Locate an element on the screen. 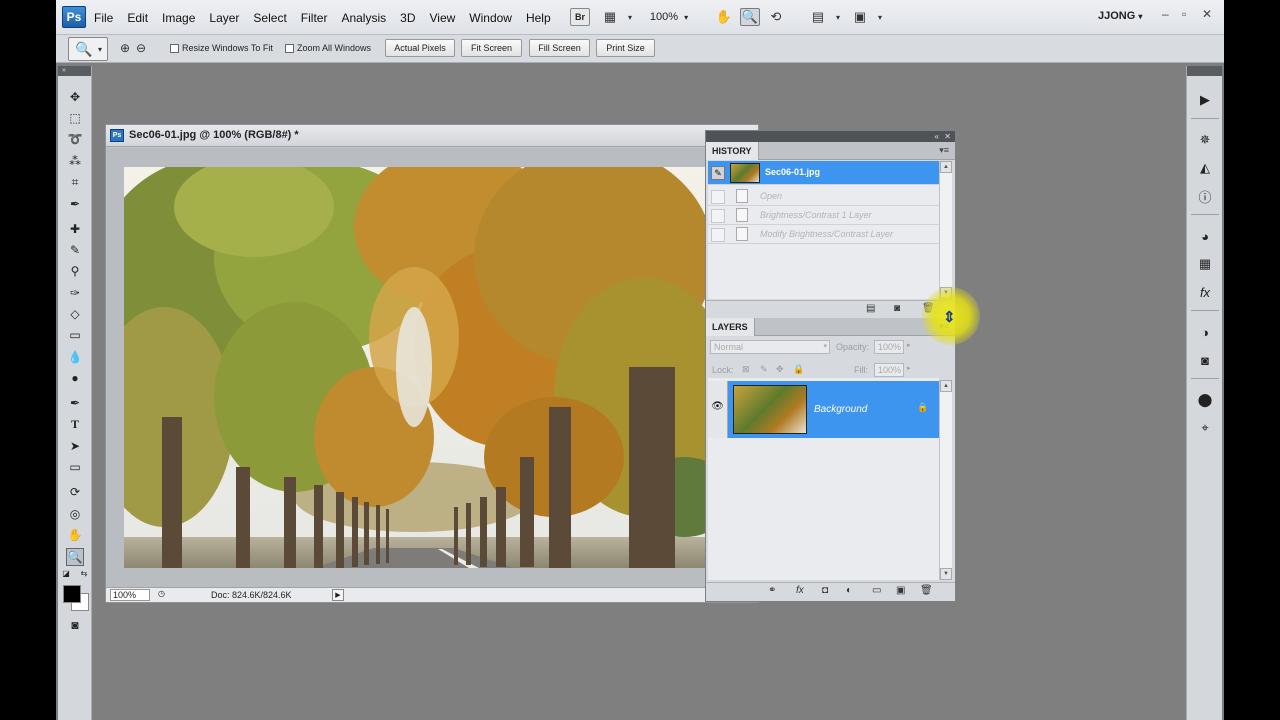  menu-layer: Layer is located at coordinates (224, 18).